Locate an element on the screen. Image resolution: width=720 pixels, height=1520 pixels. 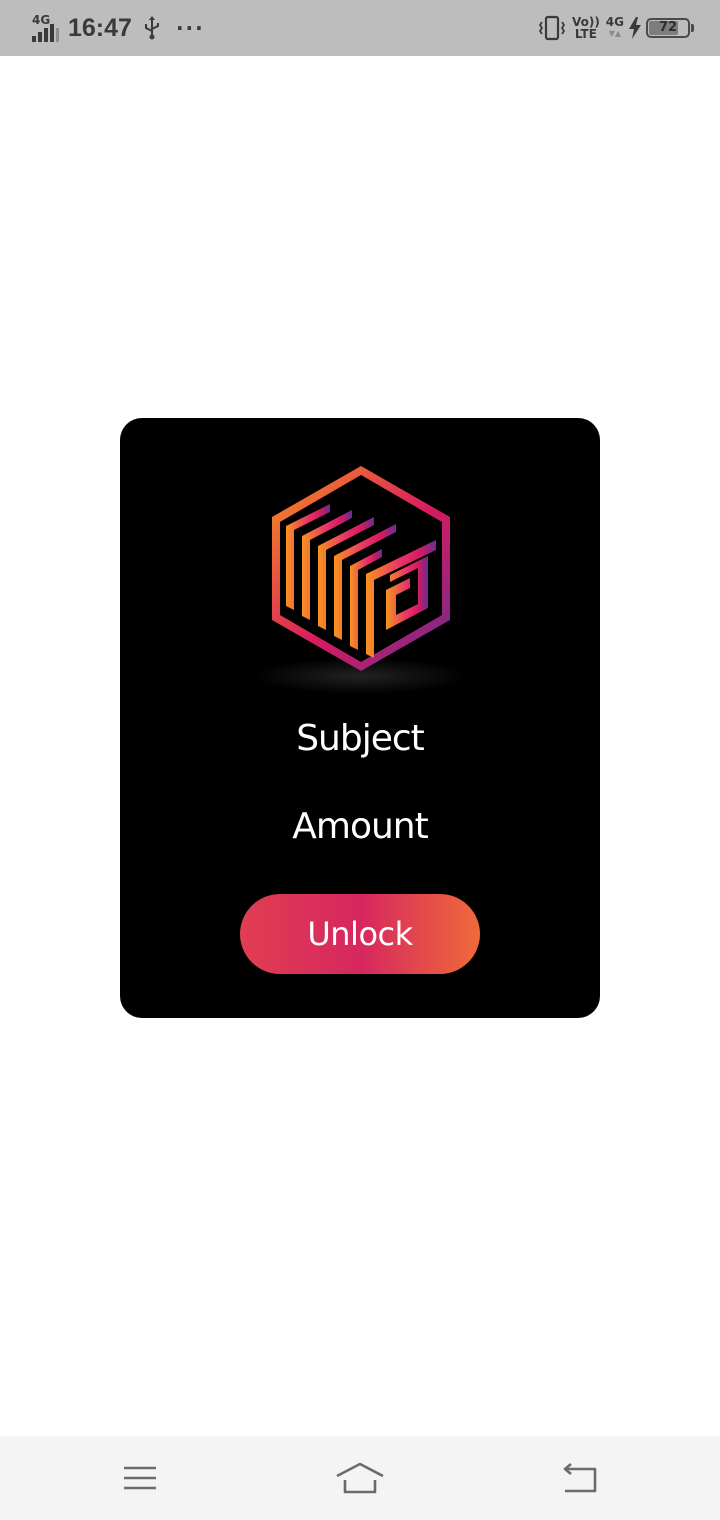
back-button is located at coordinates (580, 1478).